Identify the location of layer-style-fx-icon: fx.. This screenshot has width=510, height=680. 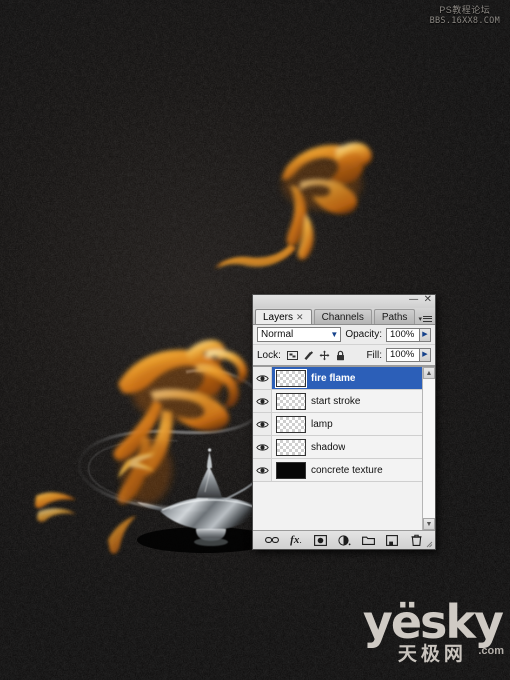
(296, 540).